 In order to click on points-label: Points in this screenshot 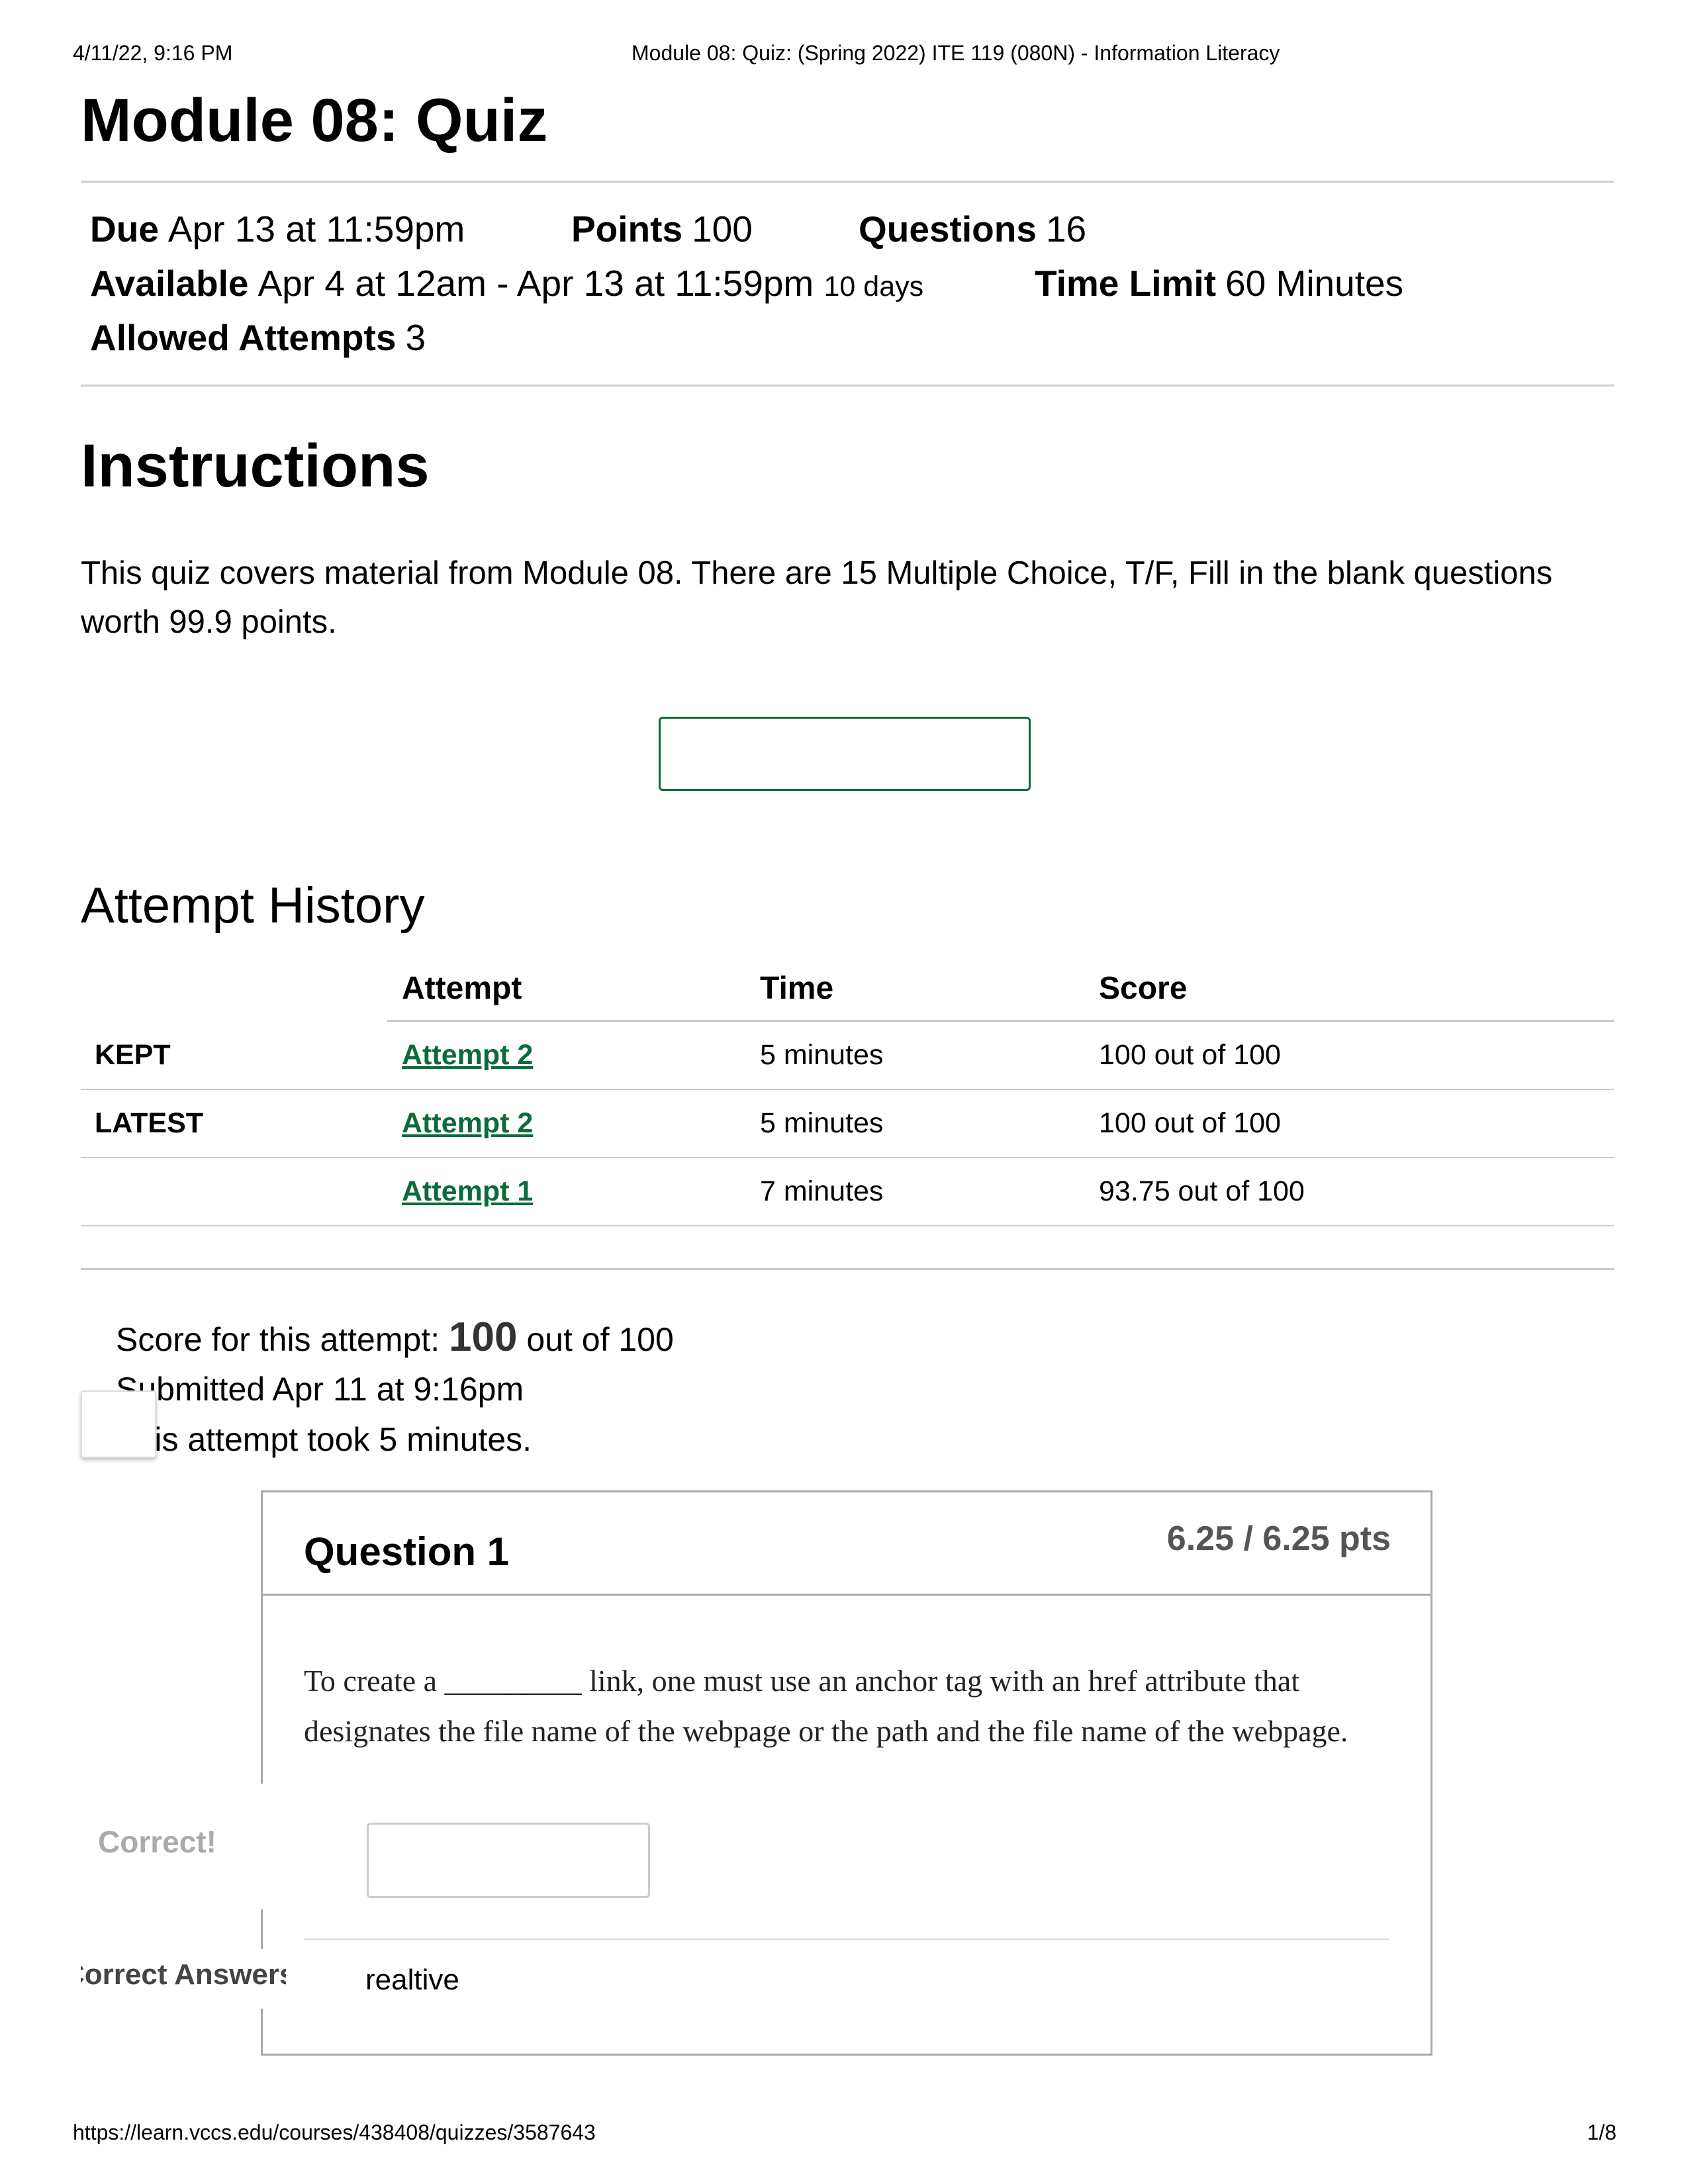, I will do `click(627, 229)`.